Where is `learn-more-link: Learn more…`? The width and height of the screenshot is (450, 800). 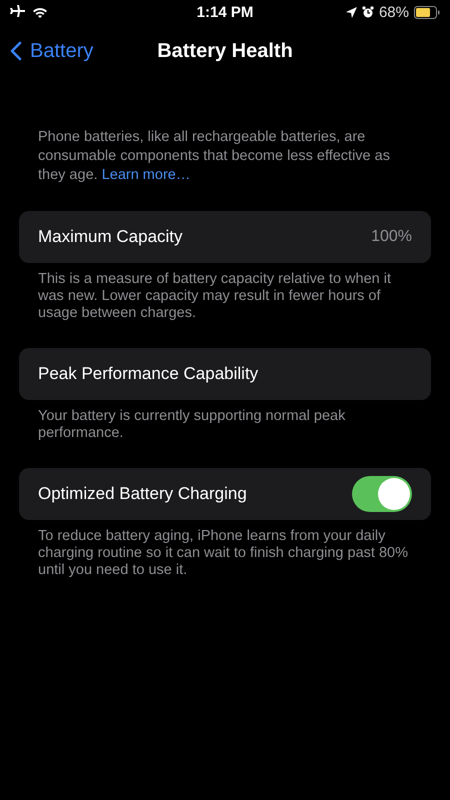
learn-more-link: Learn more… is located at coordinates (146, 175).